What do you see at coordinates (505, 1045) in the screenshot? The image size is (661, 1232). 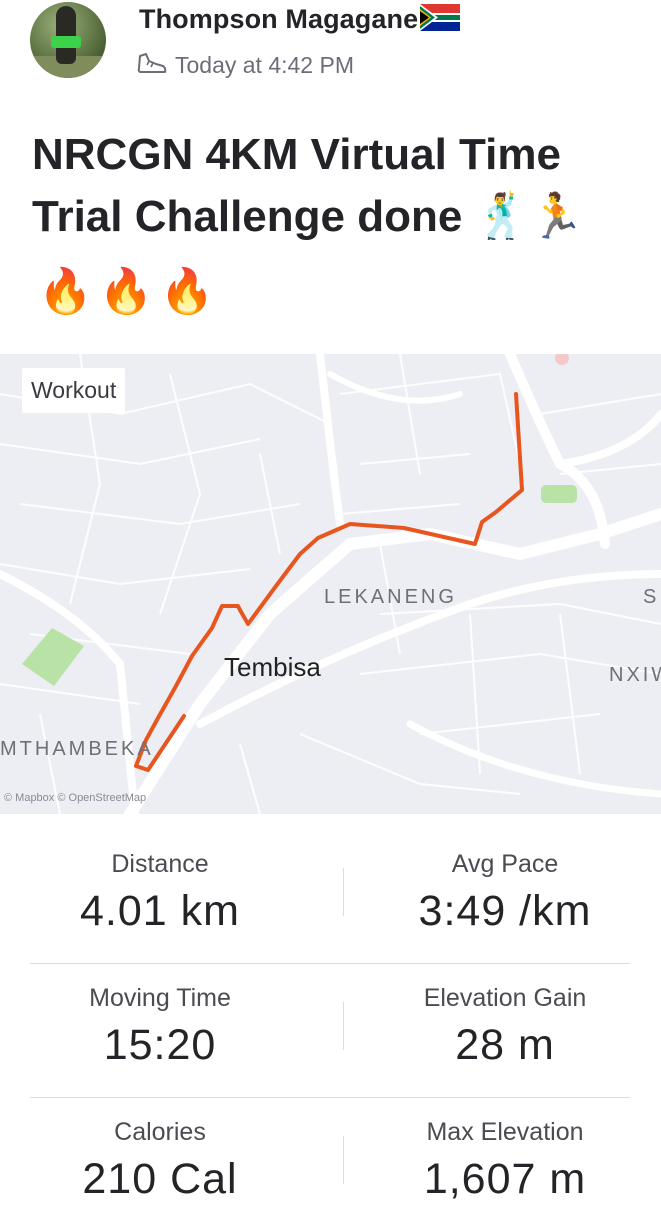 I see `stat-value: 28 m` at bounding box center [505, 1045].